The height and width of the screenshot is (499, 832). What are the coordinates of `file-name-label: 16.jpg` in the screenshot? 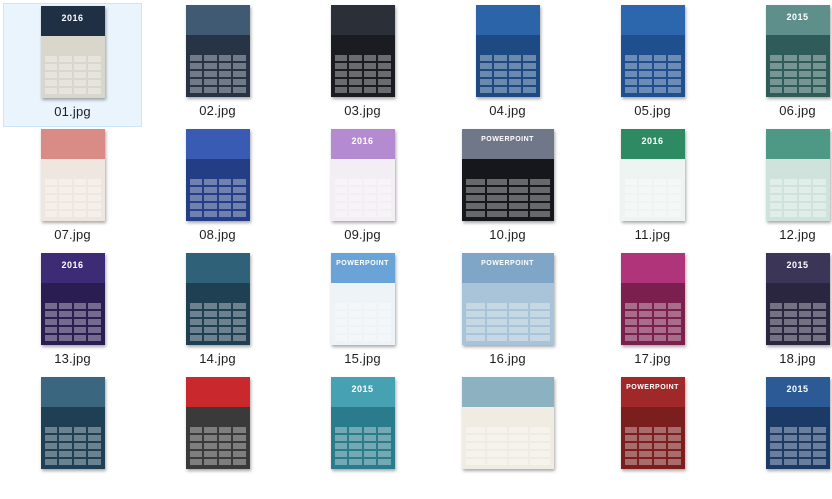 It's located at (507, 359).